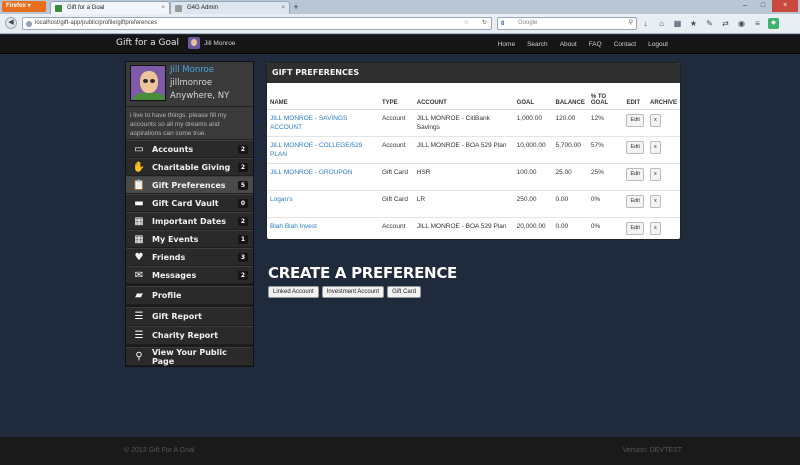 Image resolution: width=800 pixels, height=465 pixels. What do you see at coordinates (242, 257) in the screenshot?
I see `count-badge: 3` at bounding box center [242, 257].